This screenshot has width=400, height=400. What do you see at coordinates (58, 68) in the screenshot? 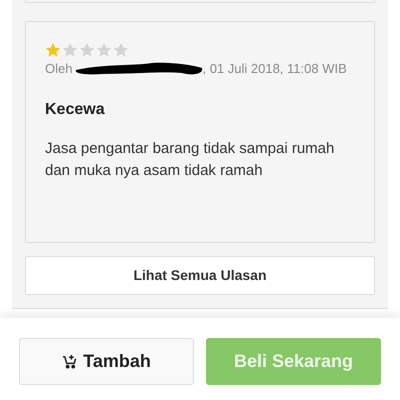
I see `author-label: Oleh` at bounding box center [58, 68].